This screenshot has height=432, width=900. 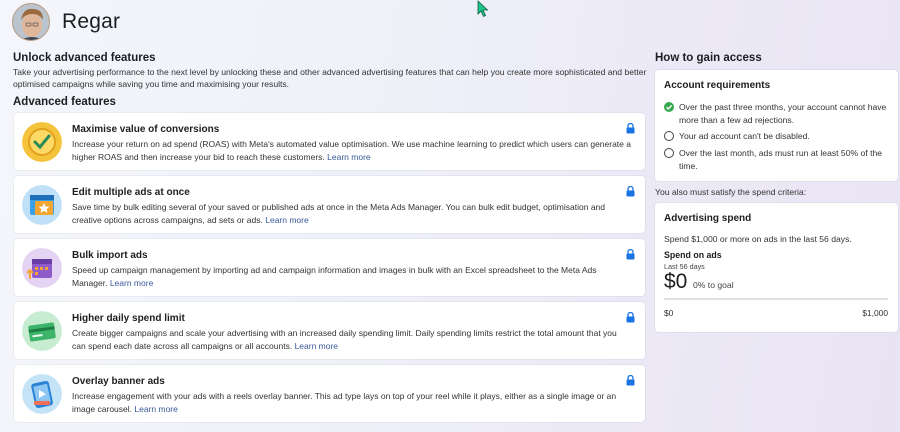 I want to click on feature-title: Higher daily spend limit, so click(x=128, y=318).